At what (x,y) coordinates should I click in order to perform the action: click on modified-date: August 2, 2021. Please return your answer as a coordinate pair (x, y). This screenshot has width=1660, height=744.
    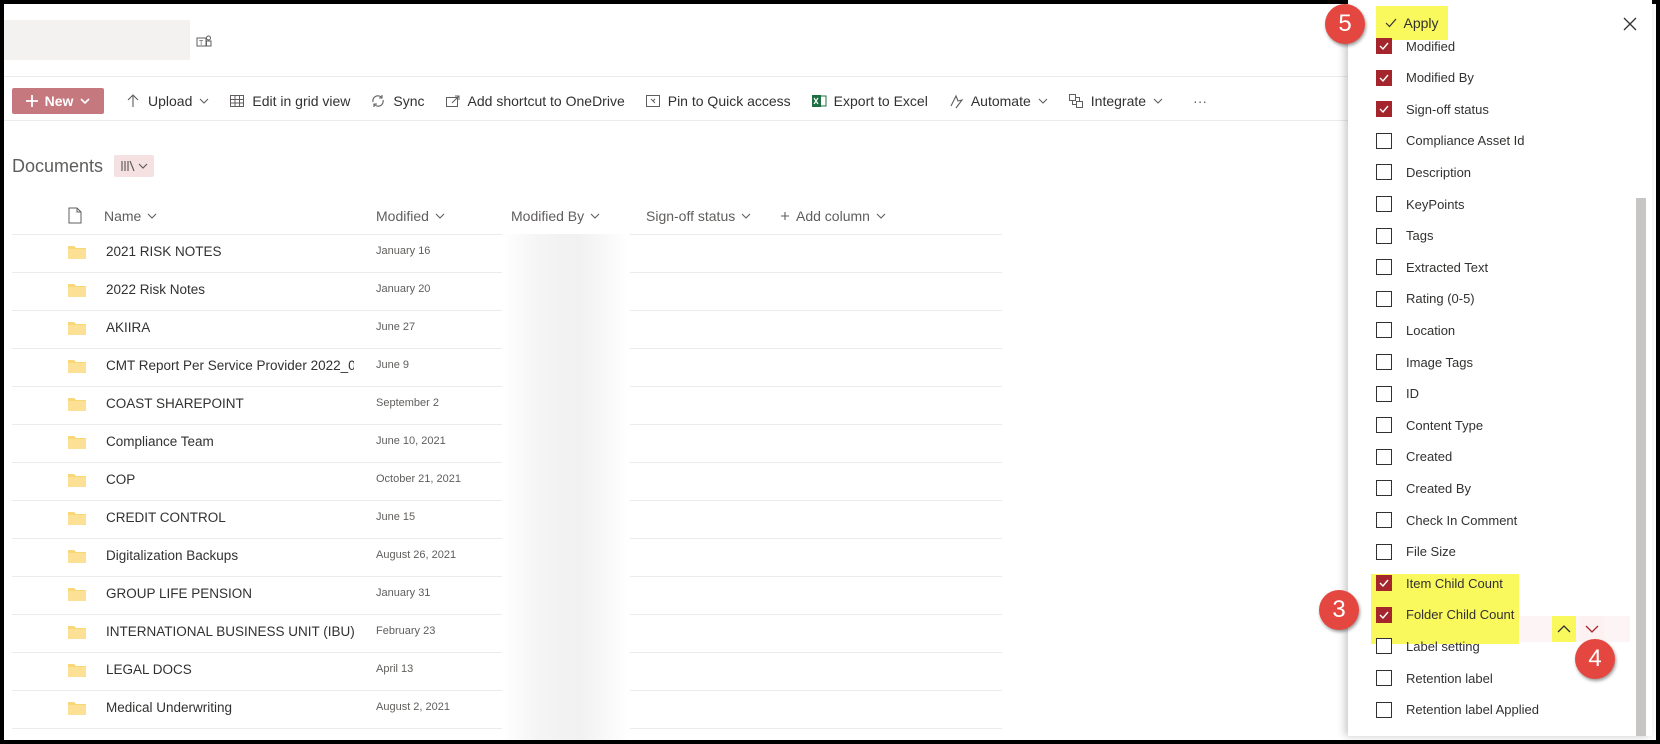
    Looking at the image, I should click on (413, 707).